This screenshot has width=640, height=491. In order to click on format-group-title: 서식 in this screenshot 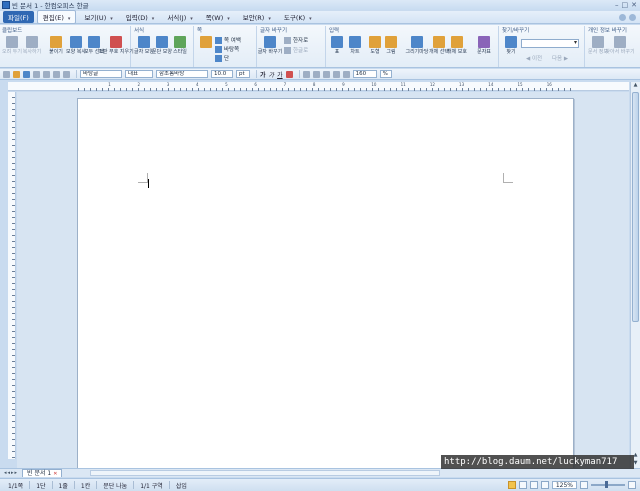, I will do `click(139, 31)`.